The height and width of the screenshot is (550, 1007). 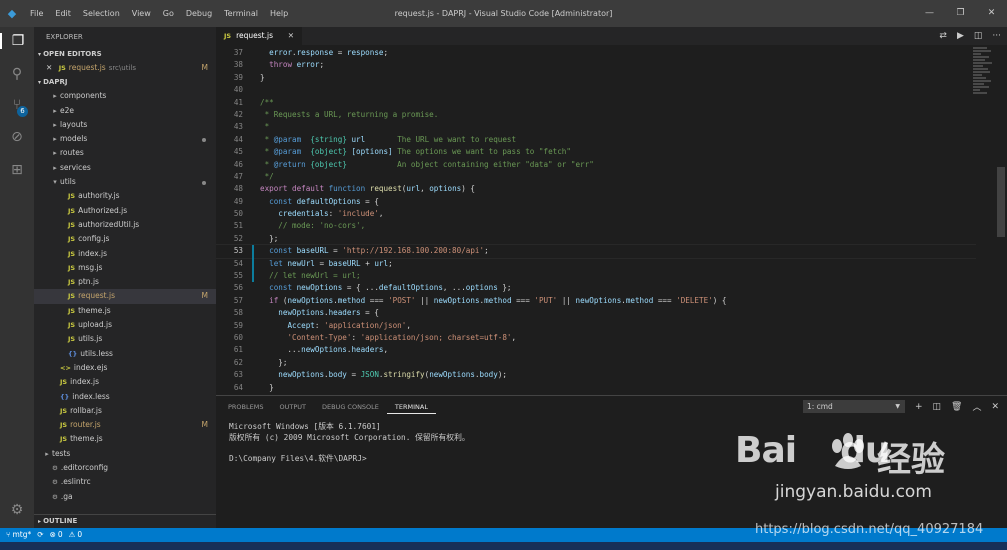 I want to click on code-line: 55 // let newUrl = url;, so click(x=596, y=276).